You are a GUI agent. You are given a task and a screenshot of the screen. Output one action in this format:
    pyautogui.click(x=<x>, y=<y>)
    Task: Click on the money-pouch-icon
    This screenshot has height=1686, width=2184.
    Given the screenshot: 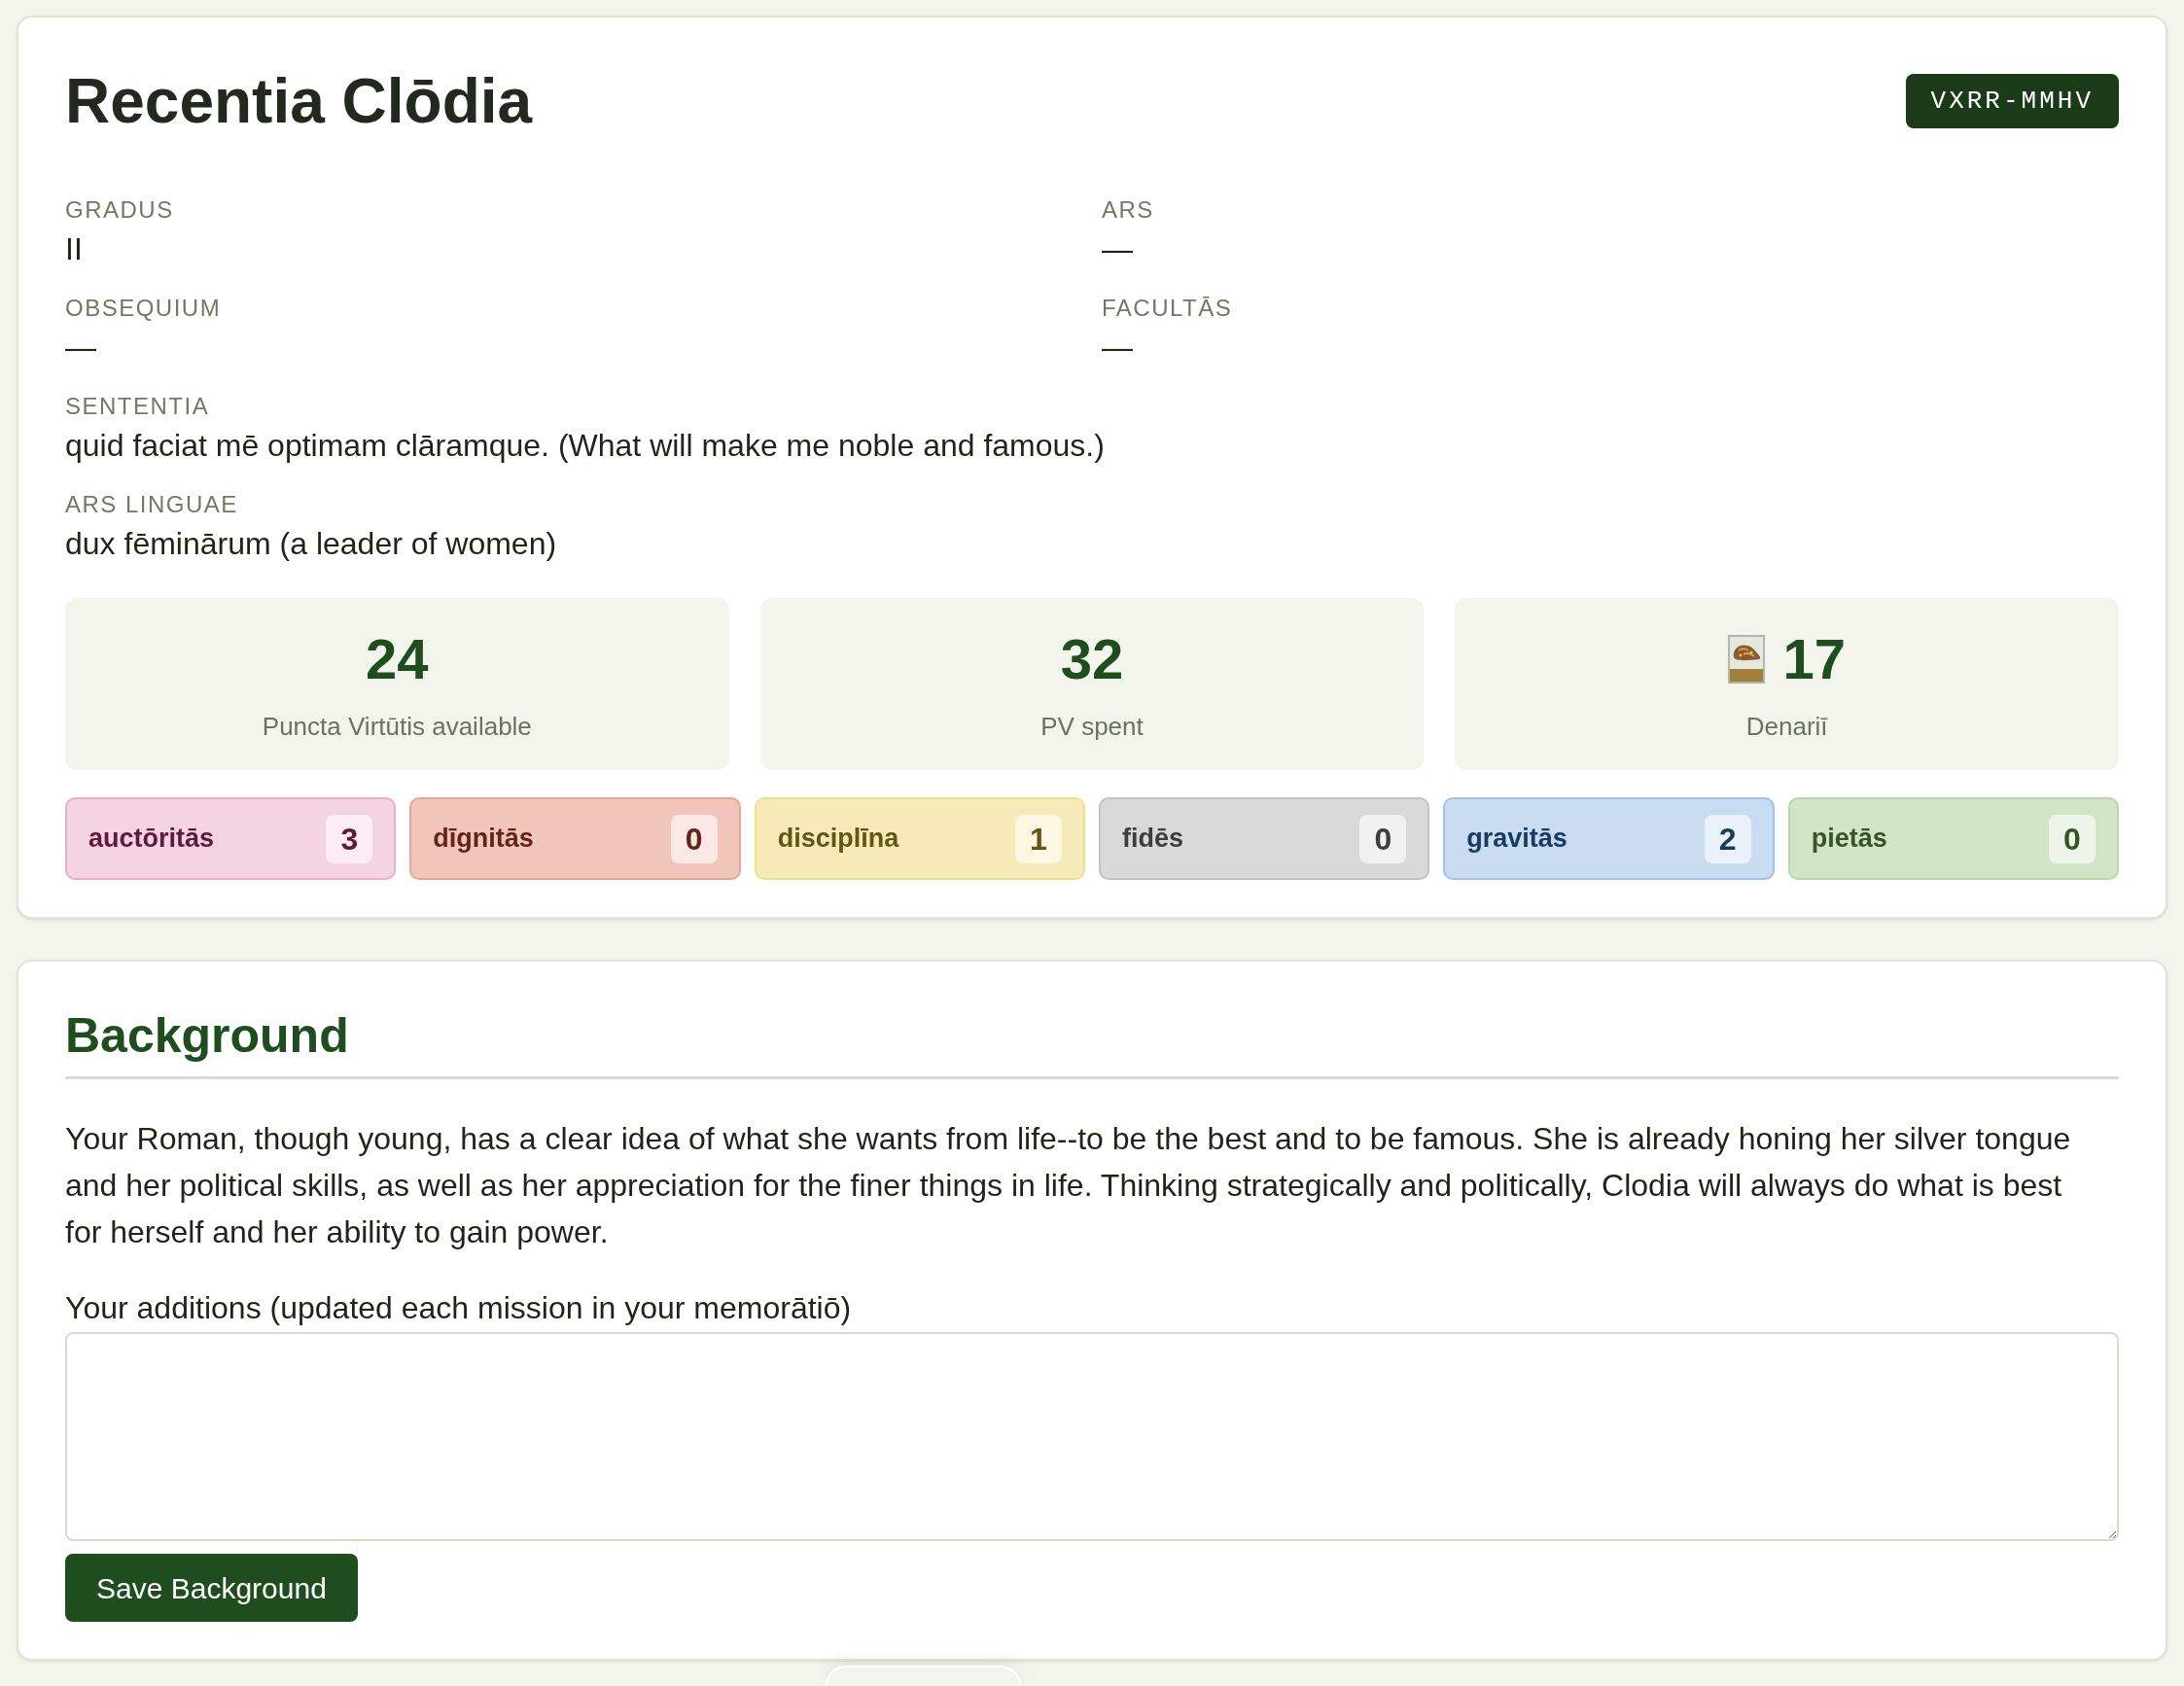 What is the action you would take?
    pyautogui.click(x=1747, y=659)
    